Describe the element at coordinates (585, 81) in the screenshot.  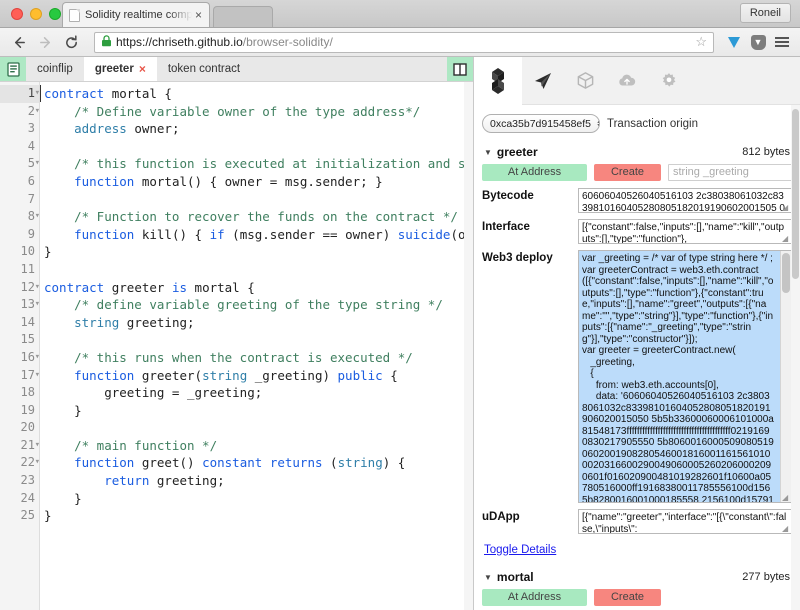
I see `cube-icon` at that location.